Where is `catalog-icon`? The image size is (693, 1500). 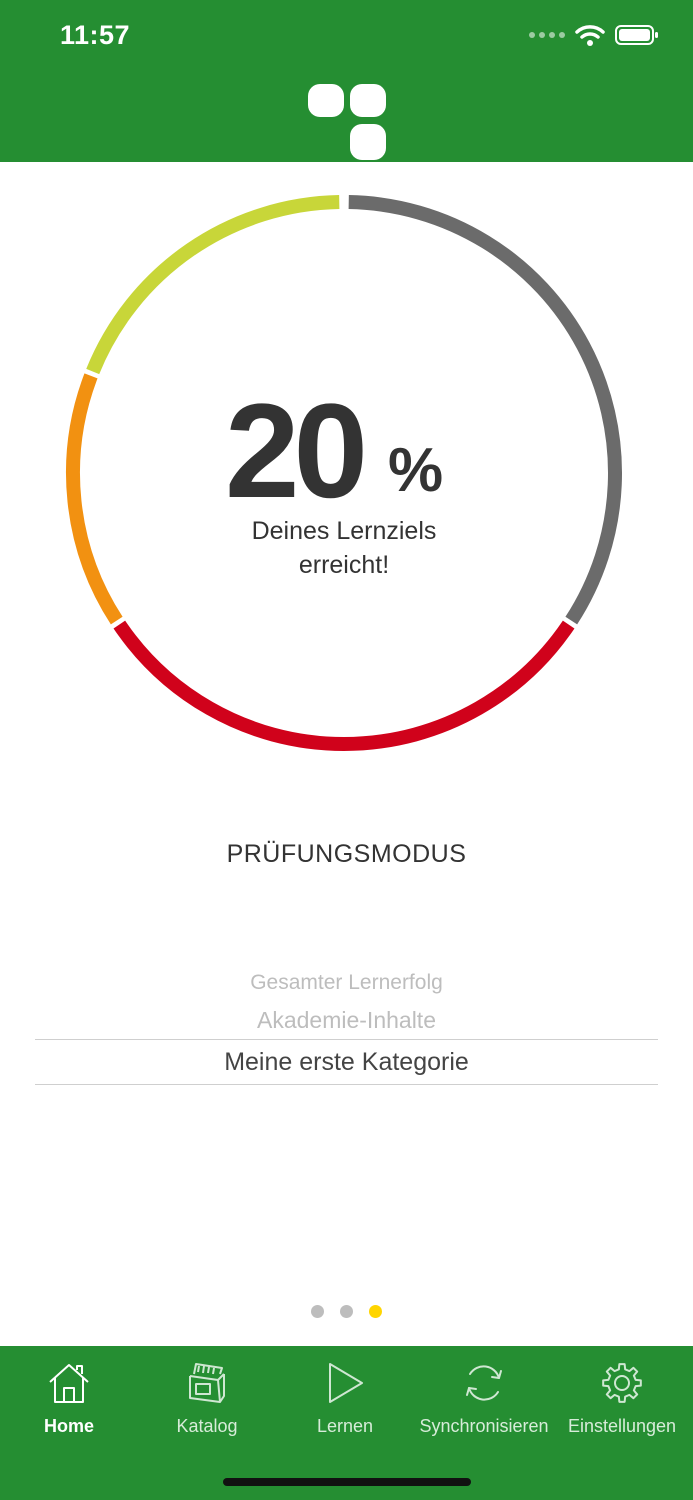
catalog-icon is located at coordinates (207, 1383).